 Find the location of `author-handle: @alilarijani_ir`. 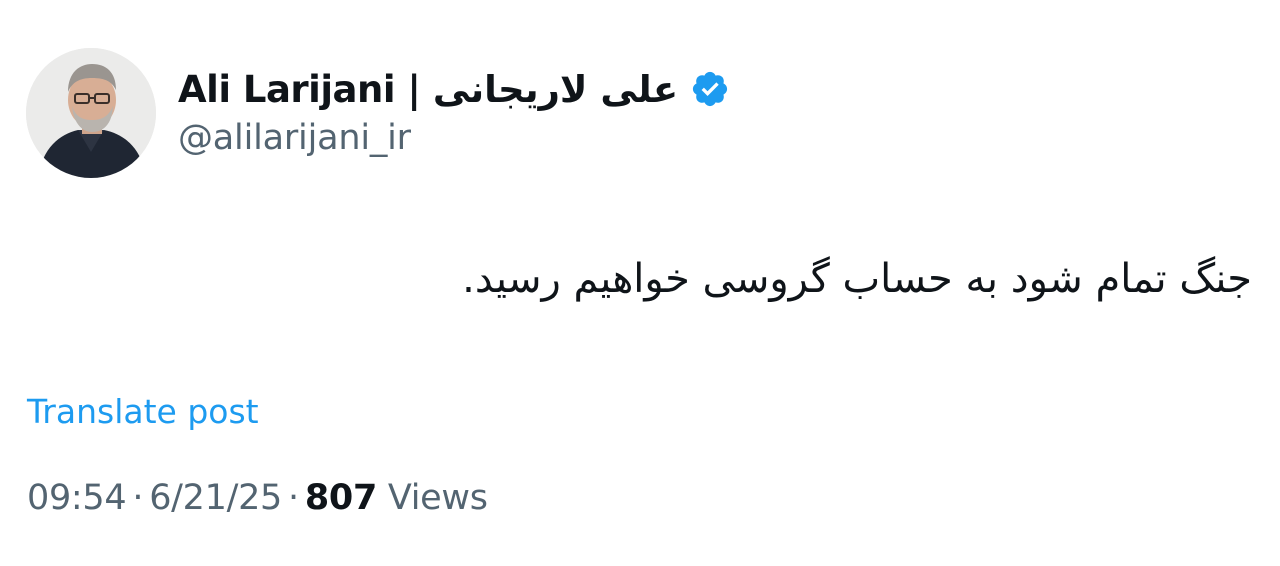

author-handle: @alilarijani_ir is located at coordinates (294, 138).